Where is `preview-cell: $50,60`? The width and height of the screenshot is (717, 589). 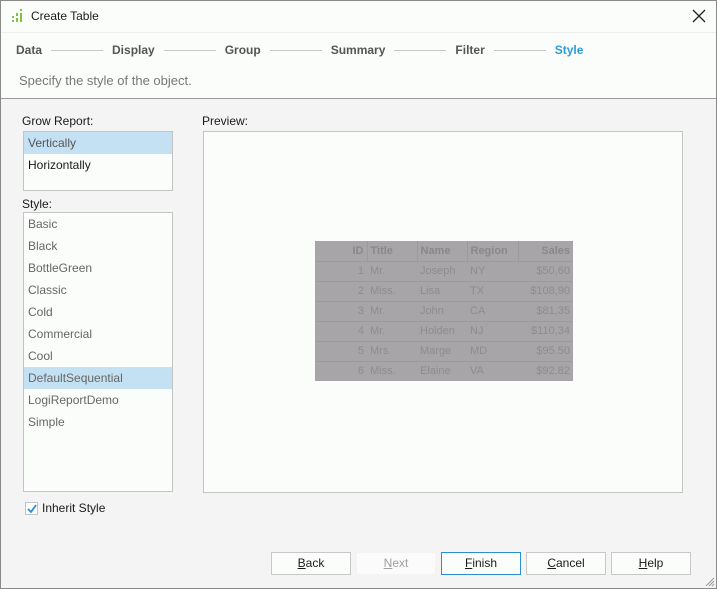 preview-cell: $50,60 is located at coordinates (545, 271).